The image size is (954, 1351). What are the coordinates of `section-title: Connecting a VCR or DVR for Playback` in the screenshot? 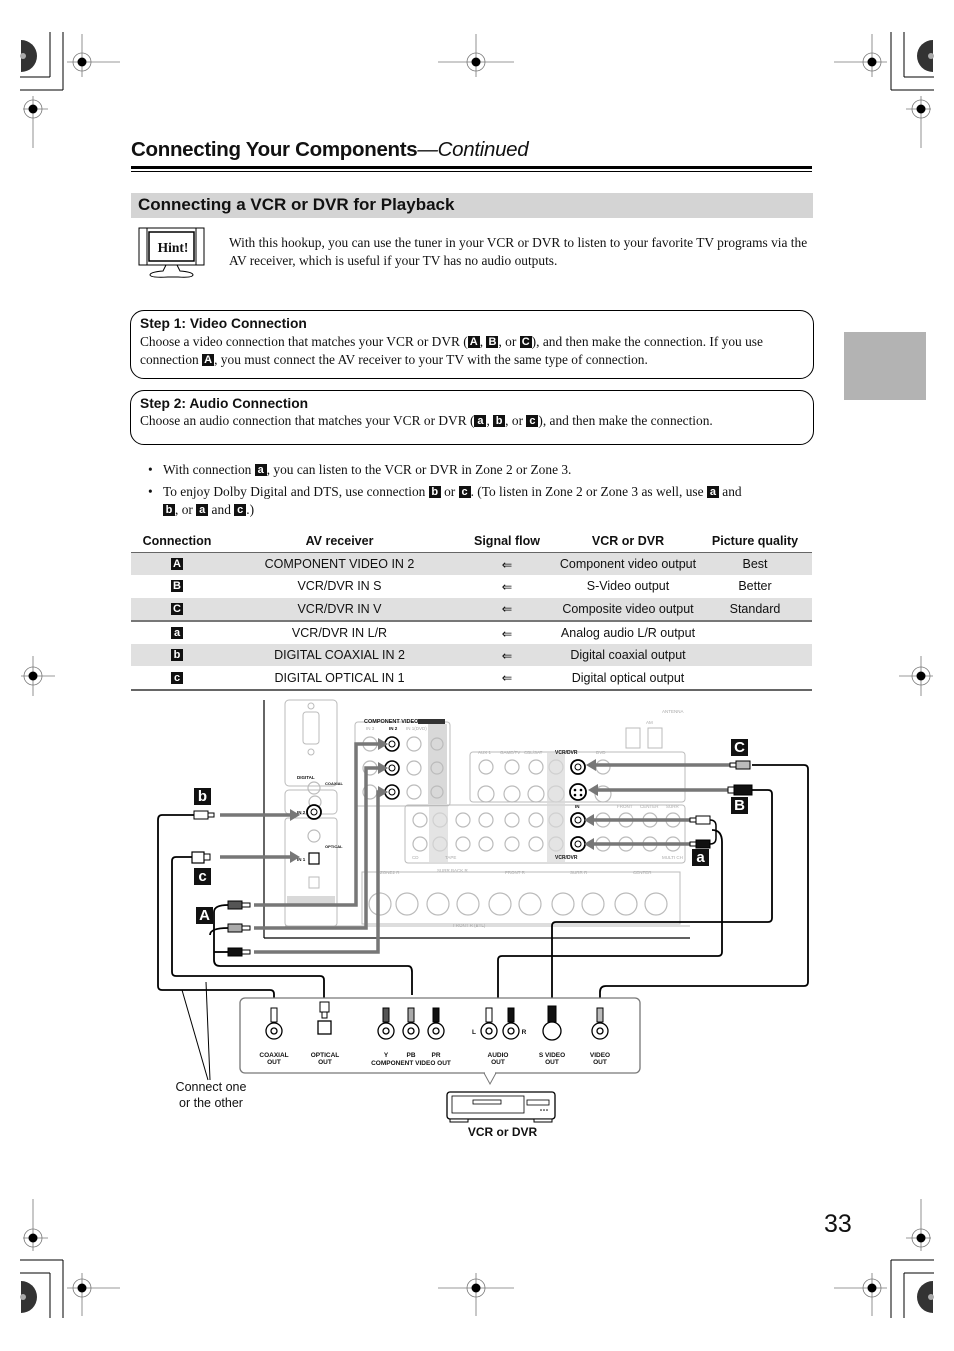 It's located at (296, 204).